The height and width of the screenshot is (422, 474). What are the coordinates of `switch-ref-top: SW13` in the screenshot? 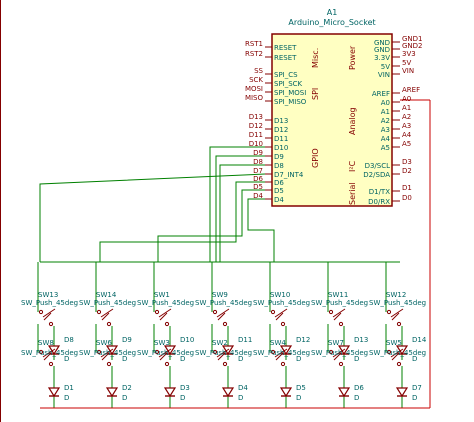 It's located at (48, 295).